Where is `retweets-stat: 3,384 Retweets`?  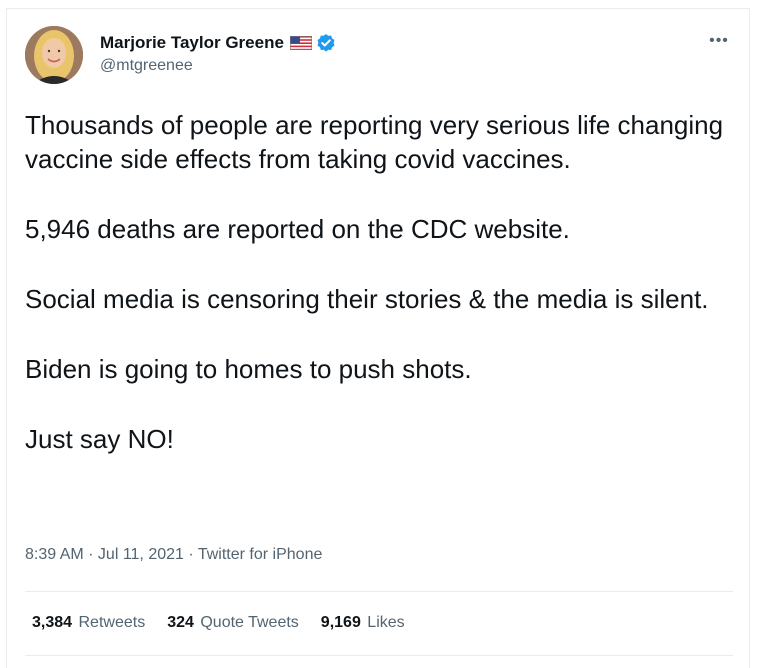
retweets-stat: 3,384 Retweets is located at coordinates (88, 623).